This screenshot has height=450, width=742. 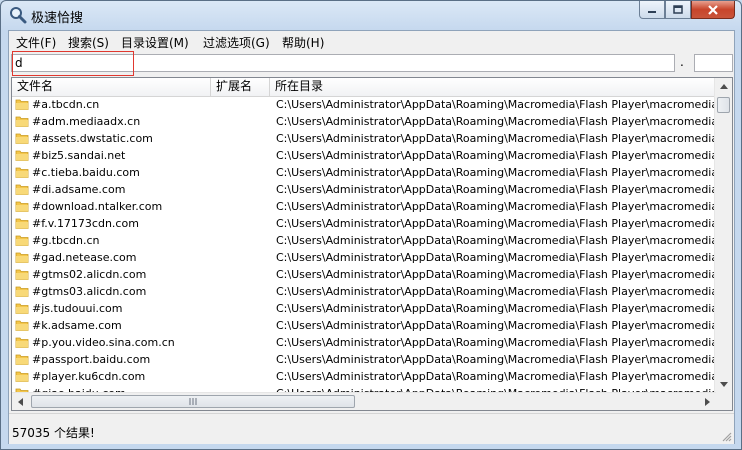 What do you see at coordinates (723, 401) in the screenshot?
I see `scrollbar-corner` at bounding box center [723, 401].